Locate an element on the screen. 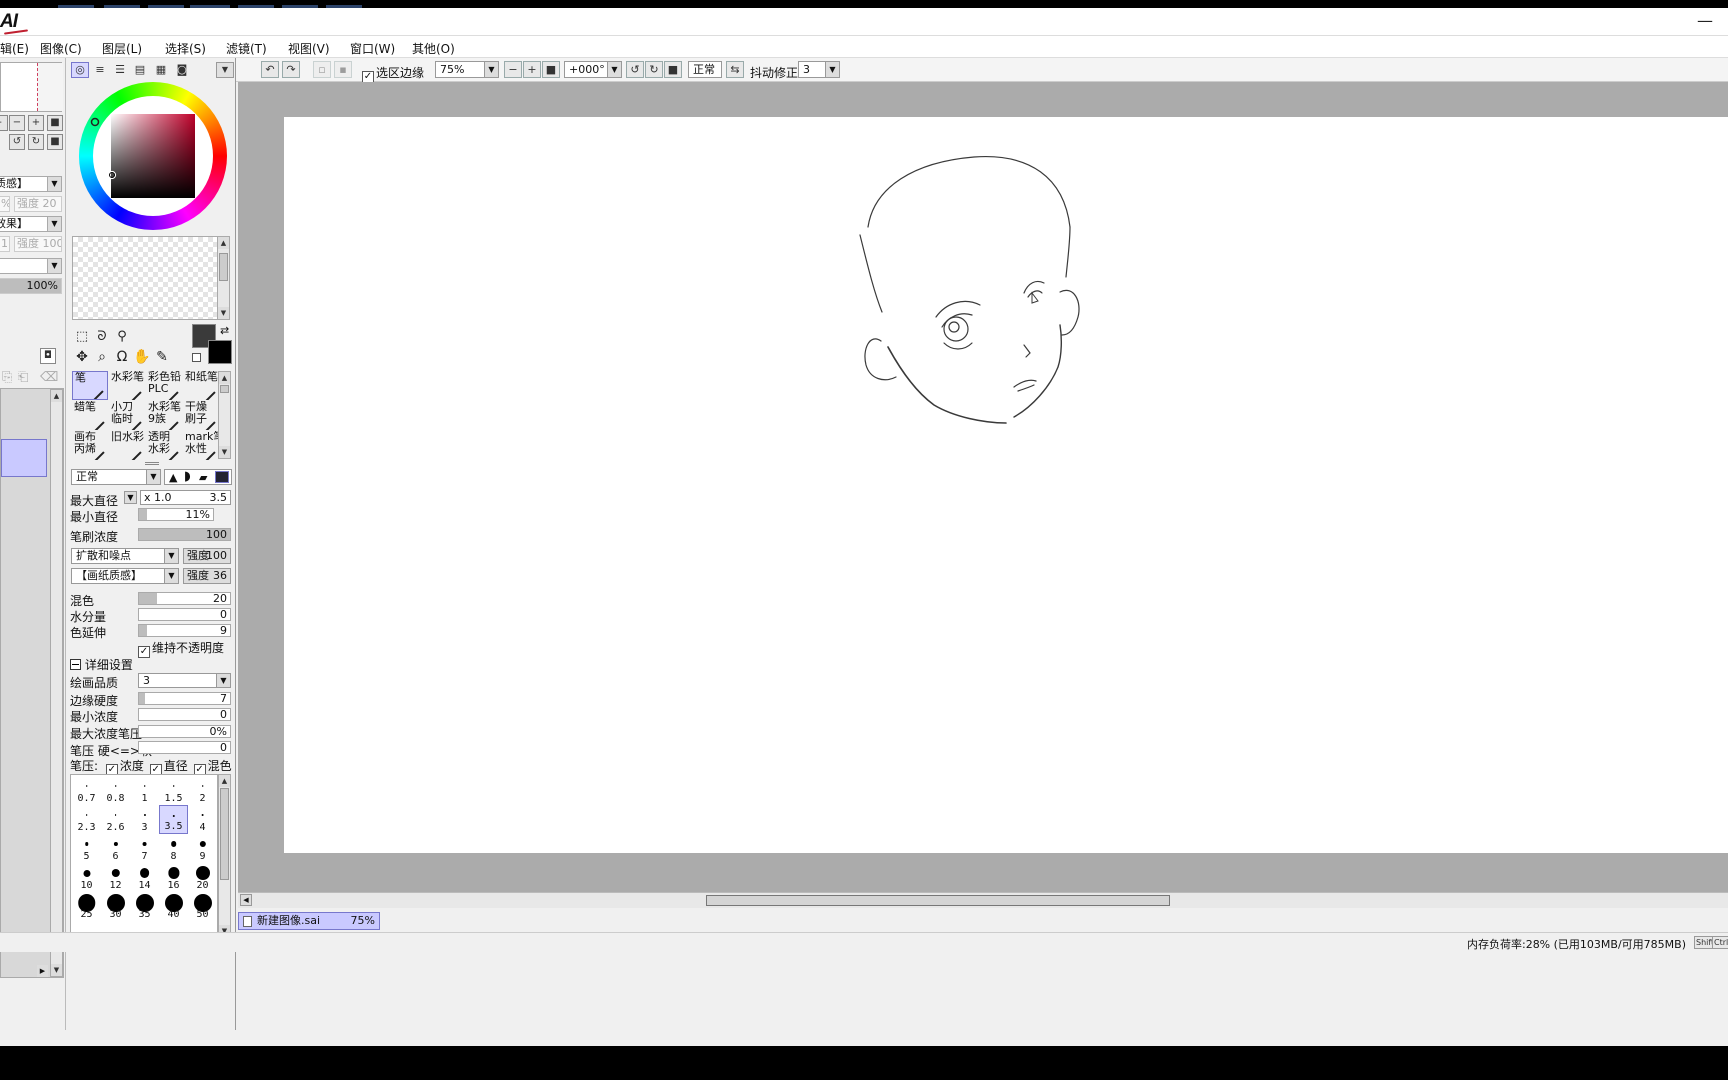  swatches-scrollbar: ▲ ▼ is located at coordinates (223, 278).